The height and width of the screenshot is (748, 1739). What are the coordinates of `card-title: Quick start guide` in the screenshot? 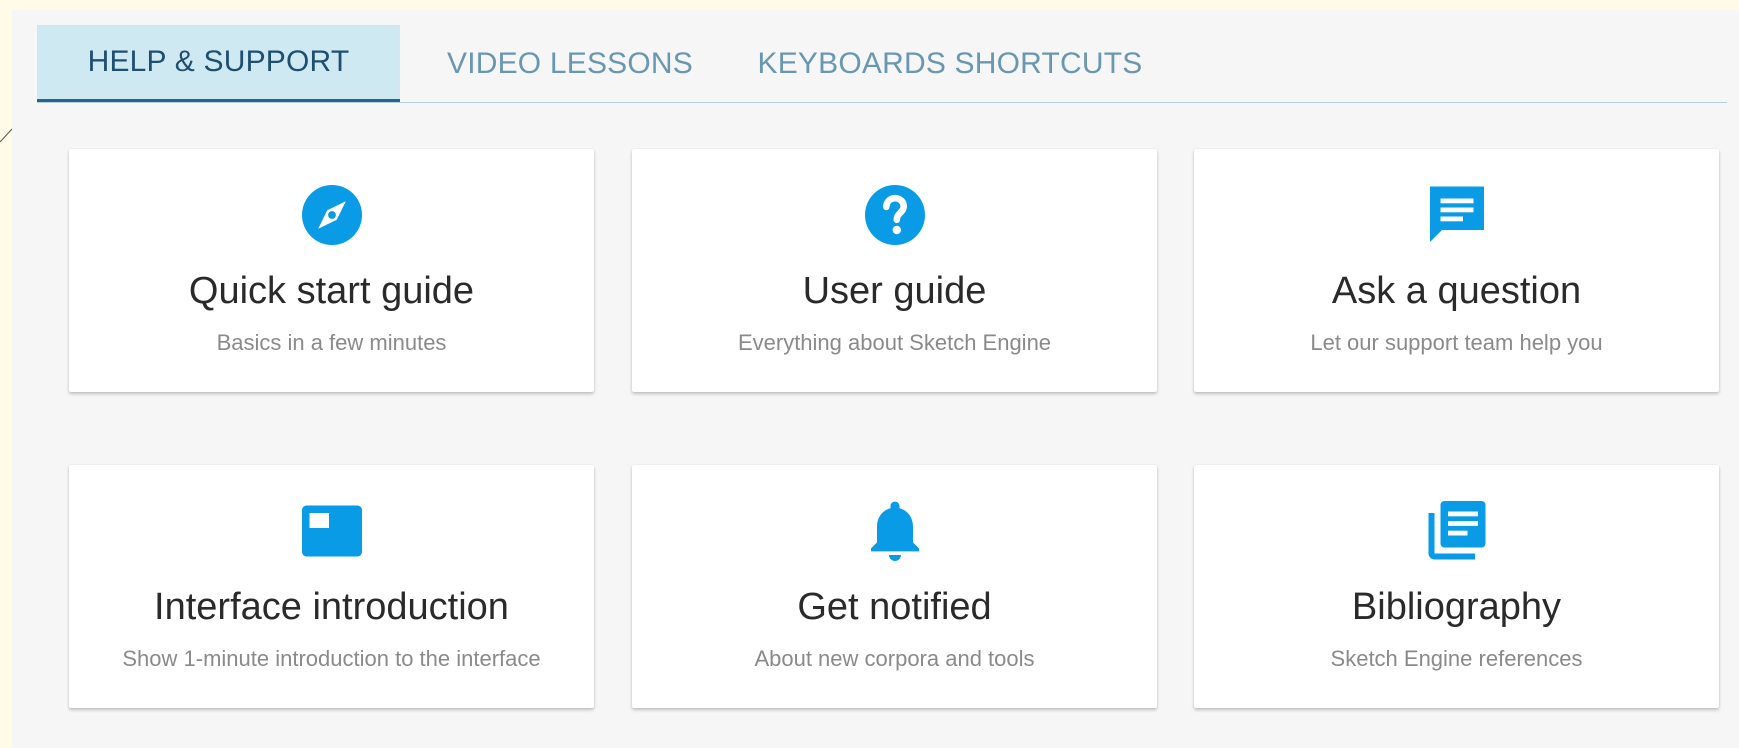 It's located at (331, 291).